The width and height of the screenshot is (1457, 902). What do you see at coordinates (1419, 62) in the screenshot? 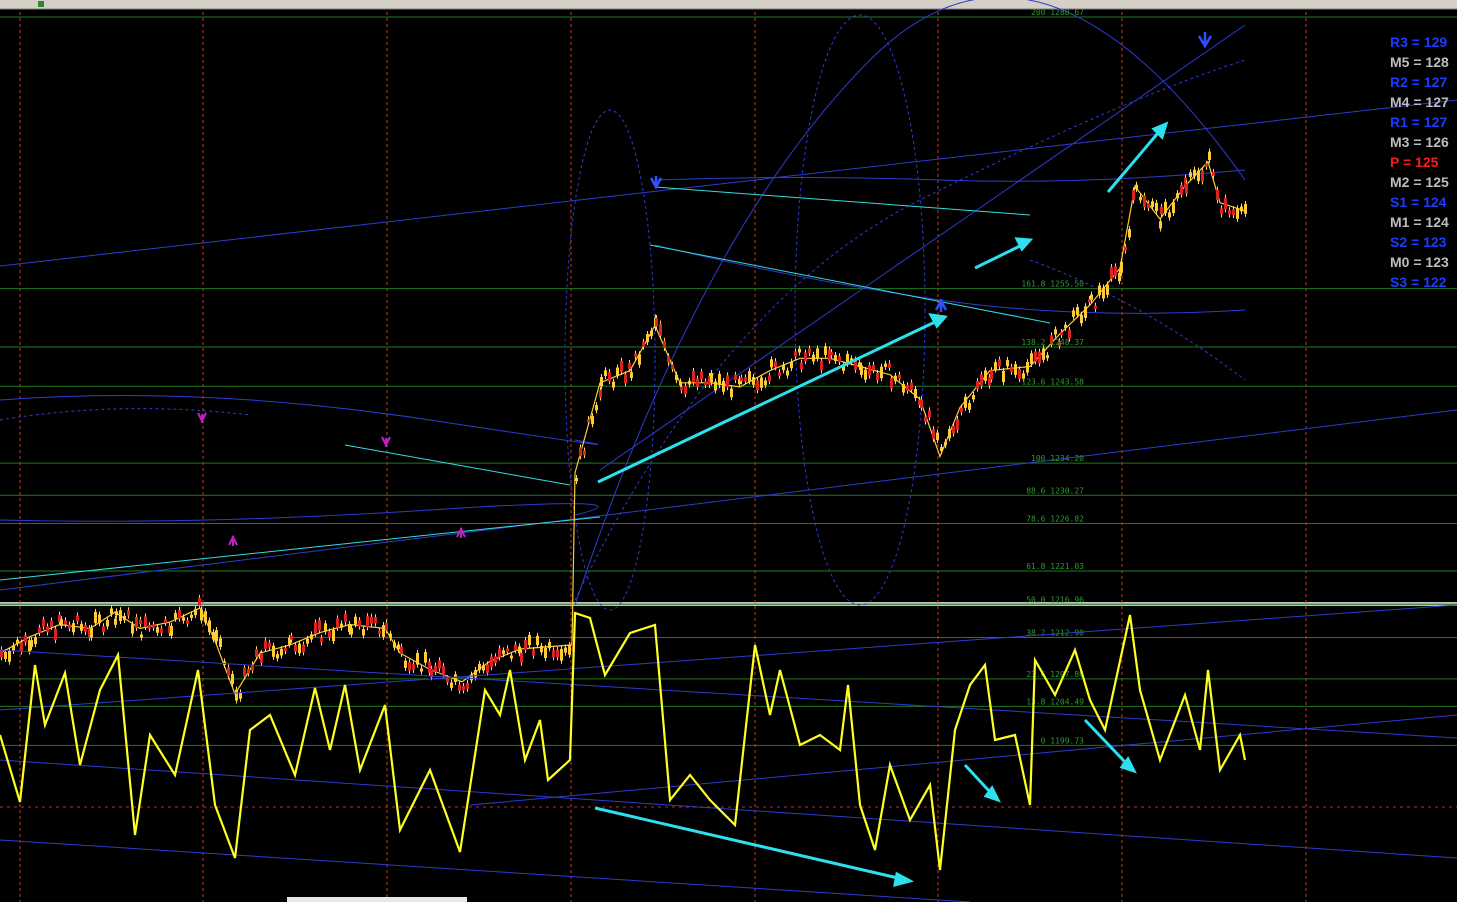
I see `pivot-level-label: M5 = 128` at bounding box center [1419, 62].